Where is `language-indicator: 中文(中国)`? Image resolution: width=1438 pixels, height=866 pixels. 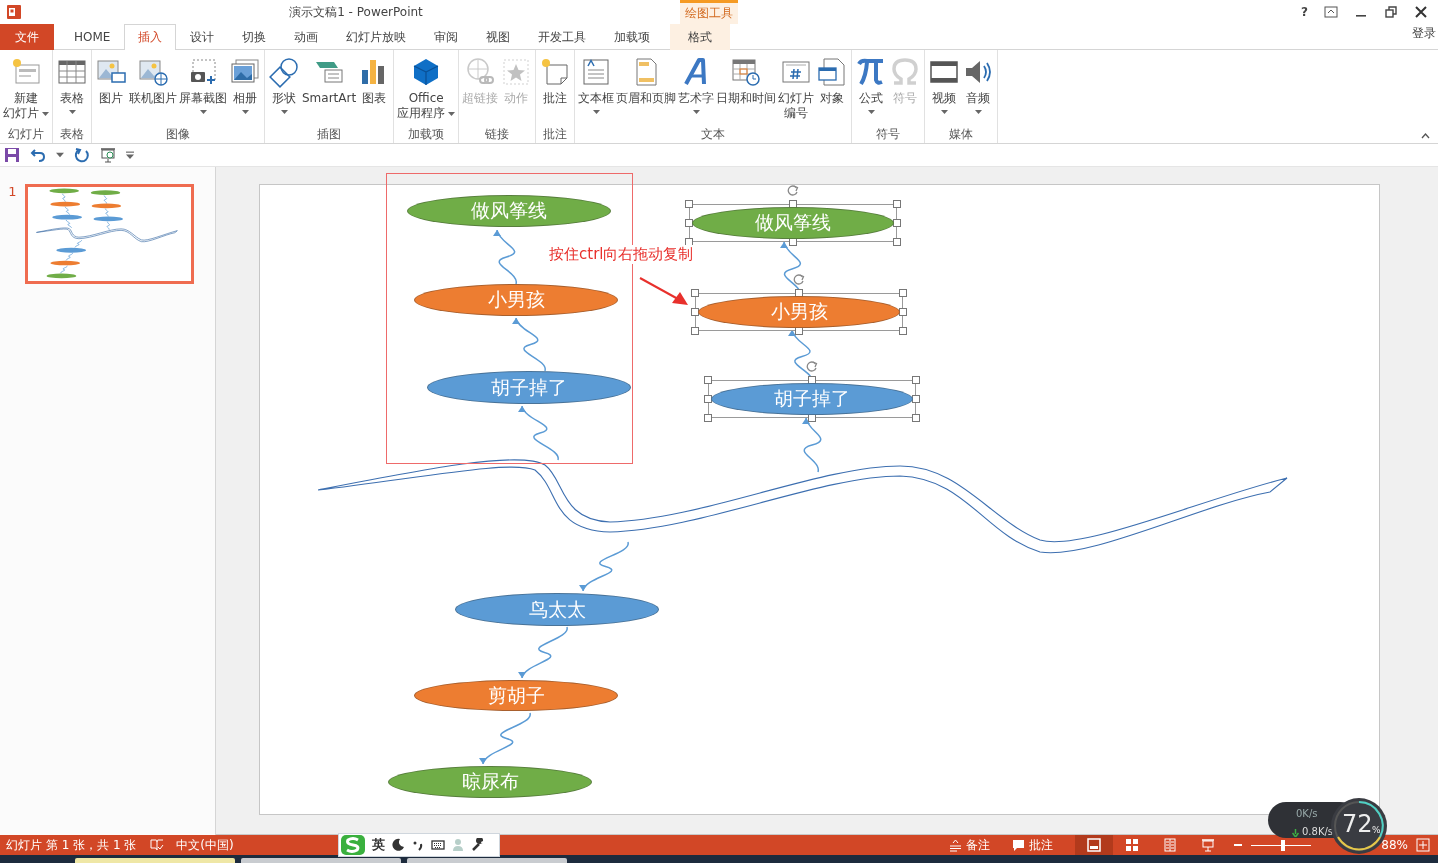
language-indicator: 中文(中国) is located at coordinates (205, 845).